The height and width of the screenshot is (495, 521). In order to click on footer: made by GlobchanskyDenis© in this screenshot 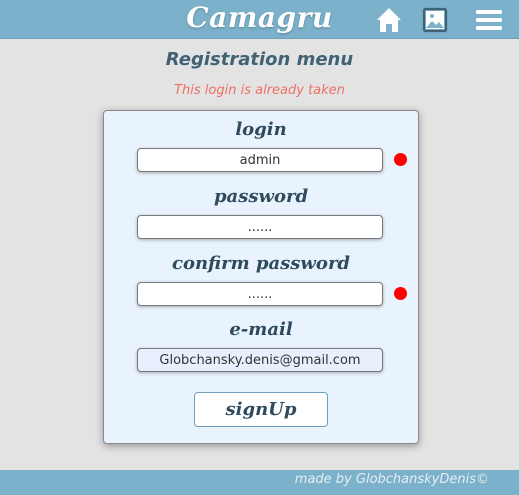, I will do `click(259, 482)`.